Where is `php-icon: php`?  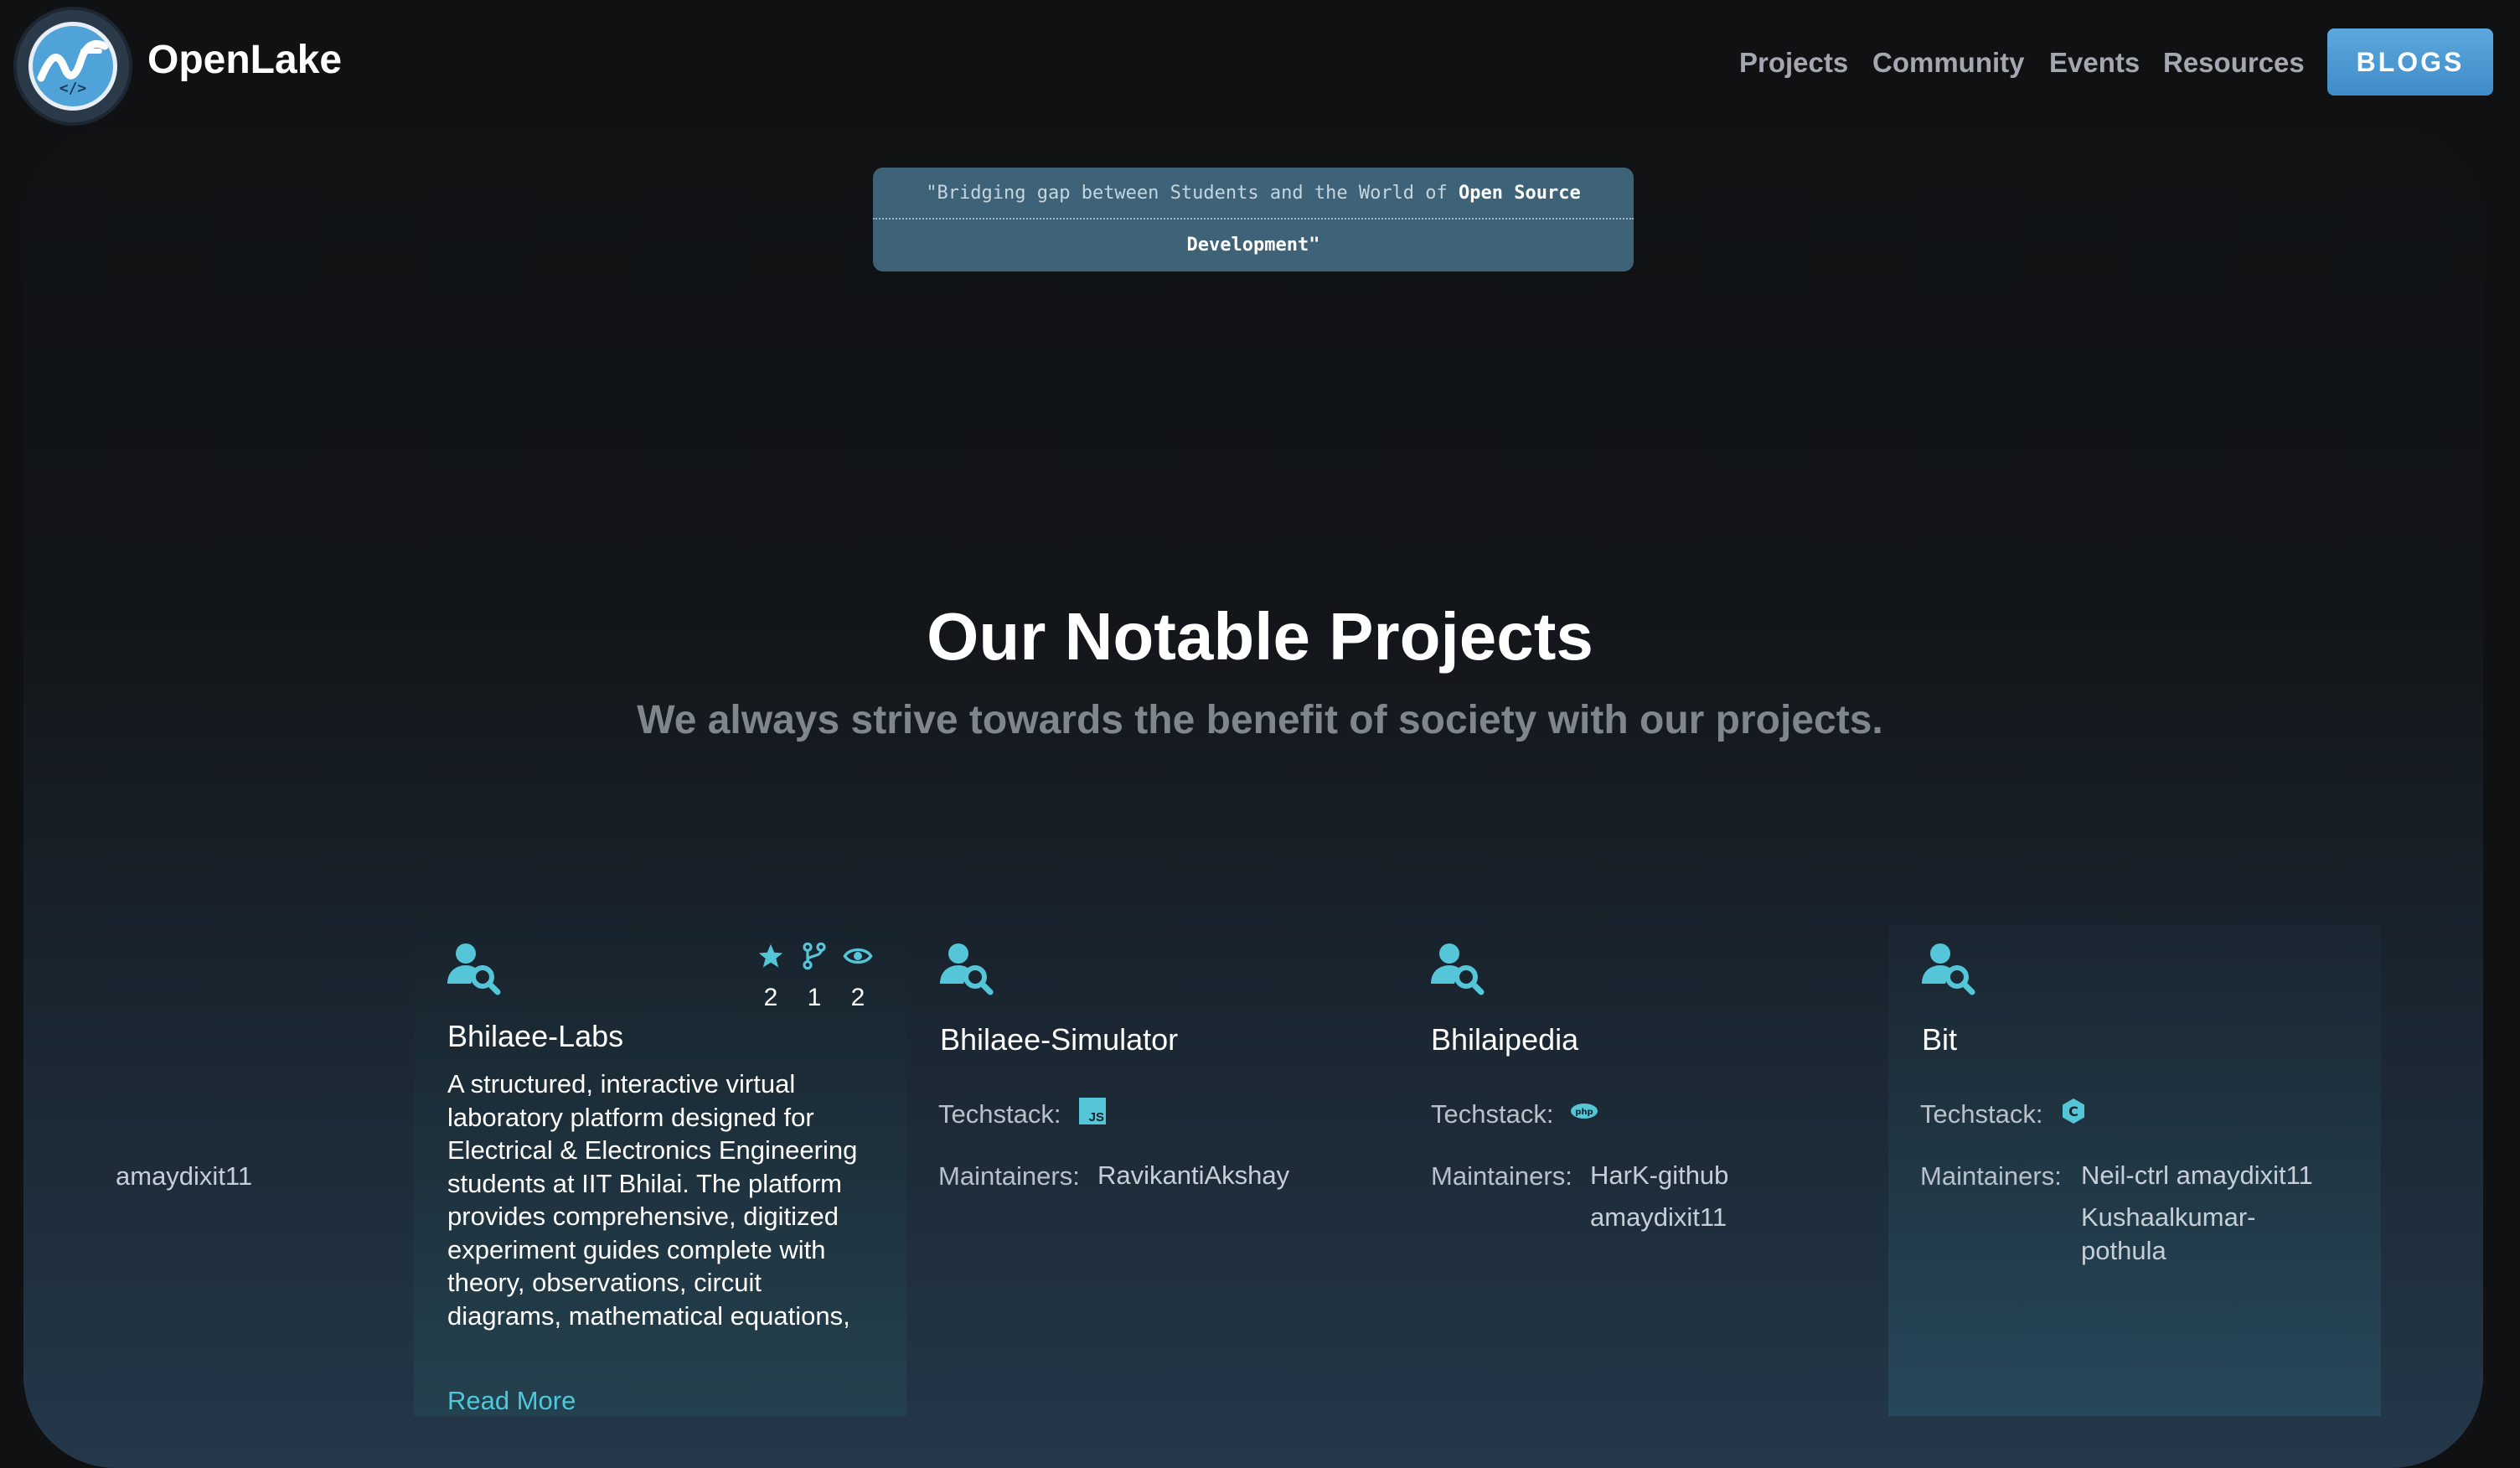
php-icon: php is located at coordinates (1584, 1113).